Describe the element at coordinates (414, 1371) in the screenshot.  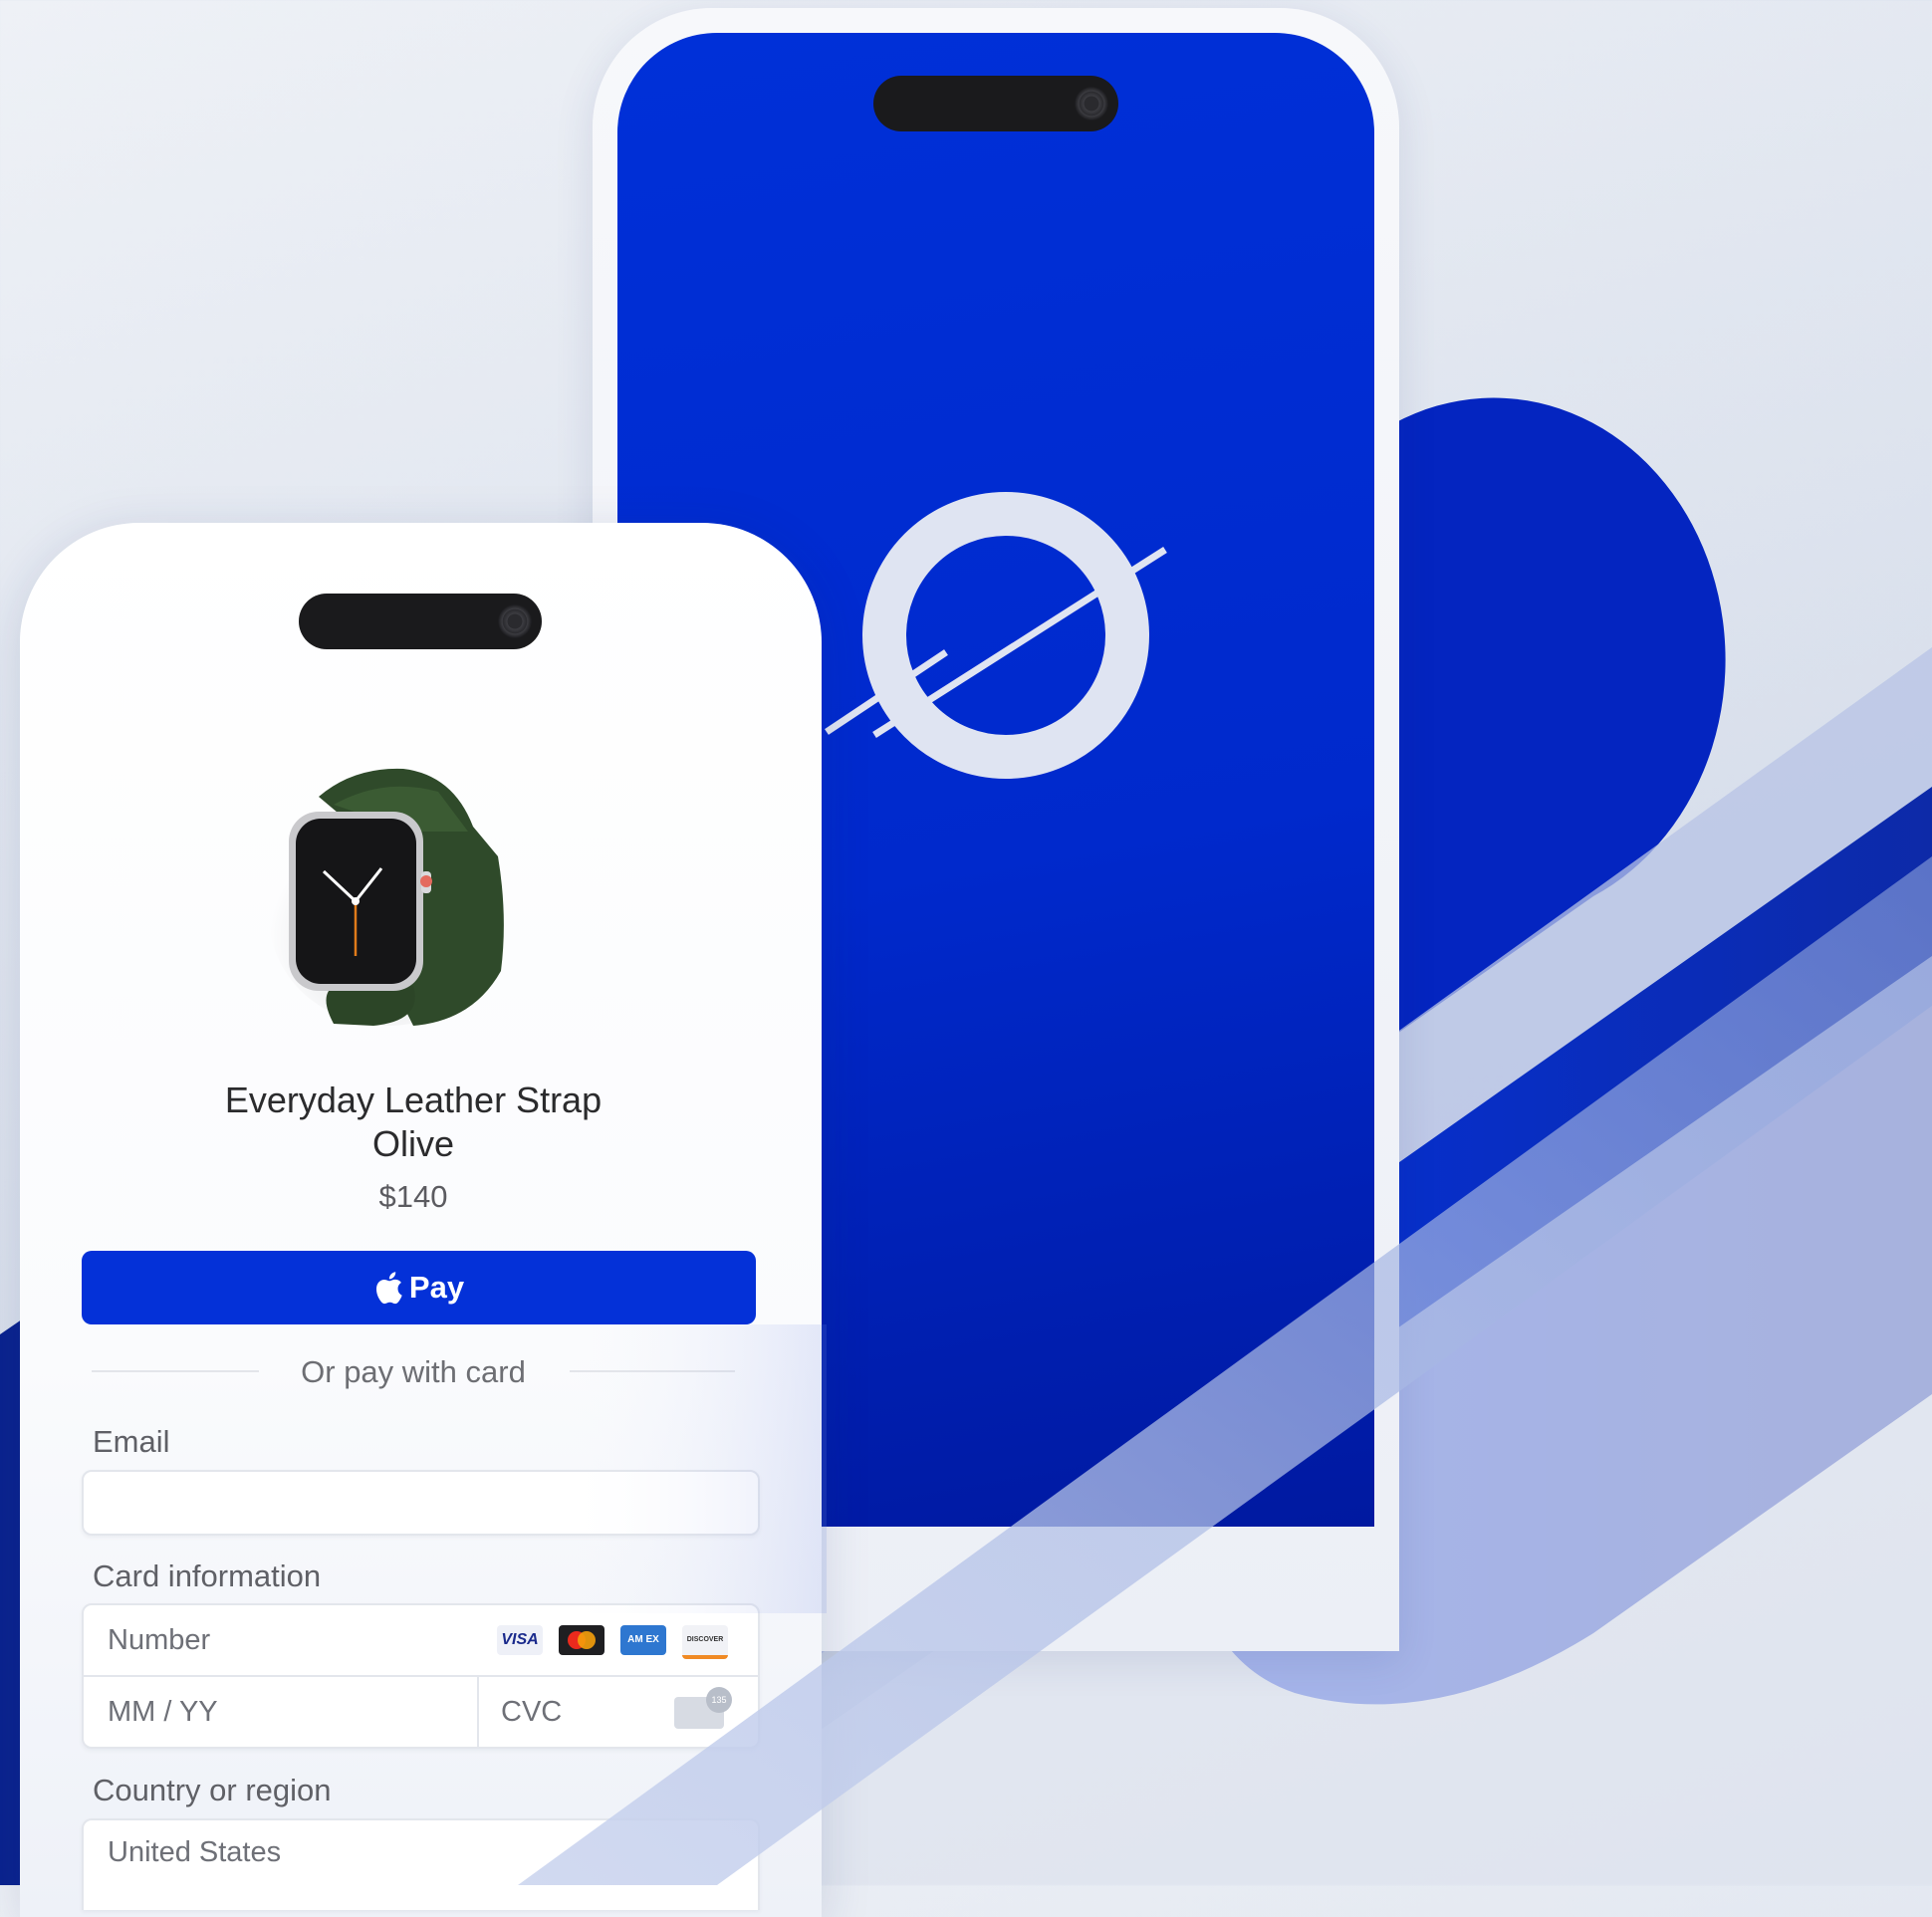
I see `divider-text: Or pay with card` at that location.